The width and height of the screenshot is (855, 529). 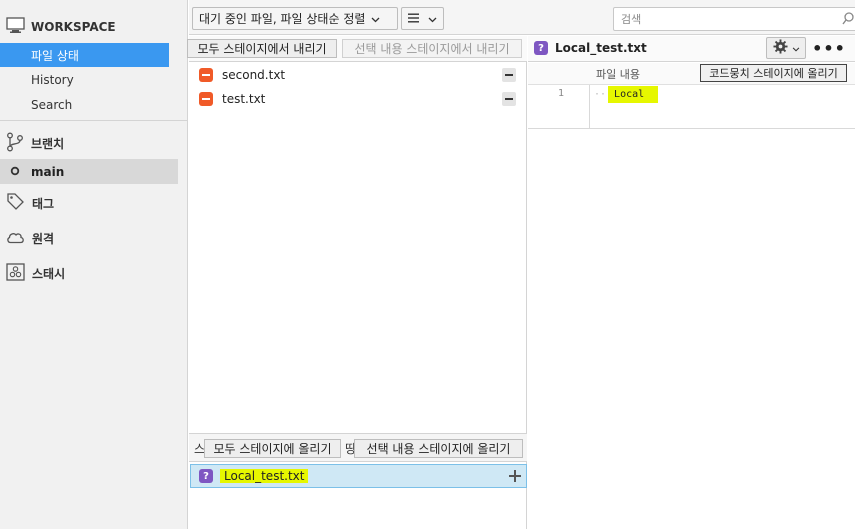 I want to click on sort-dropdown-label: 대기 중인 파일, 파일 상태순 정렬, so click(x=282, y=19).